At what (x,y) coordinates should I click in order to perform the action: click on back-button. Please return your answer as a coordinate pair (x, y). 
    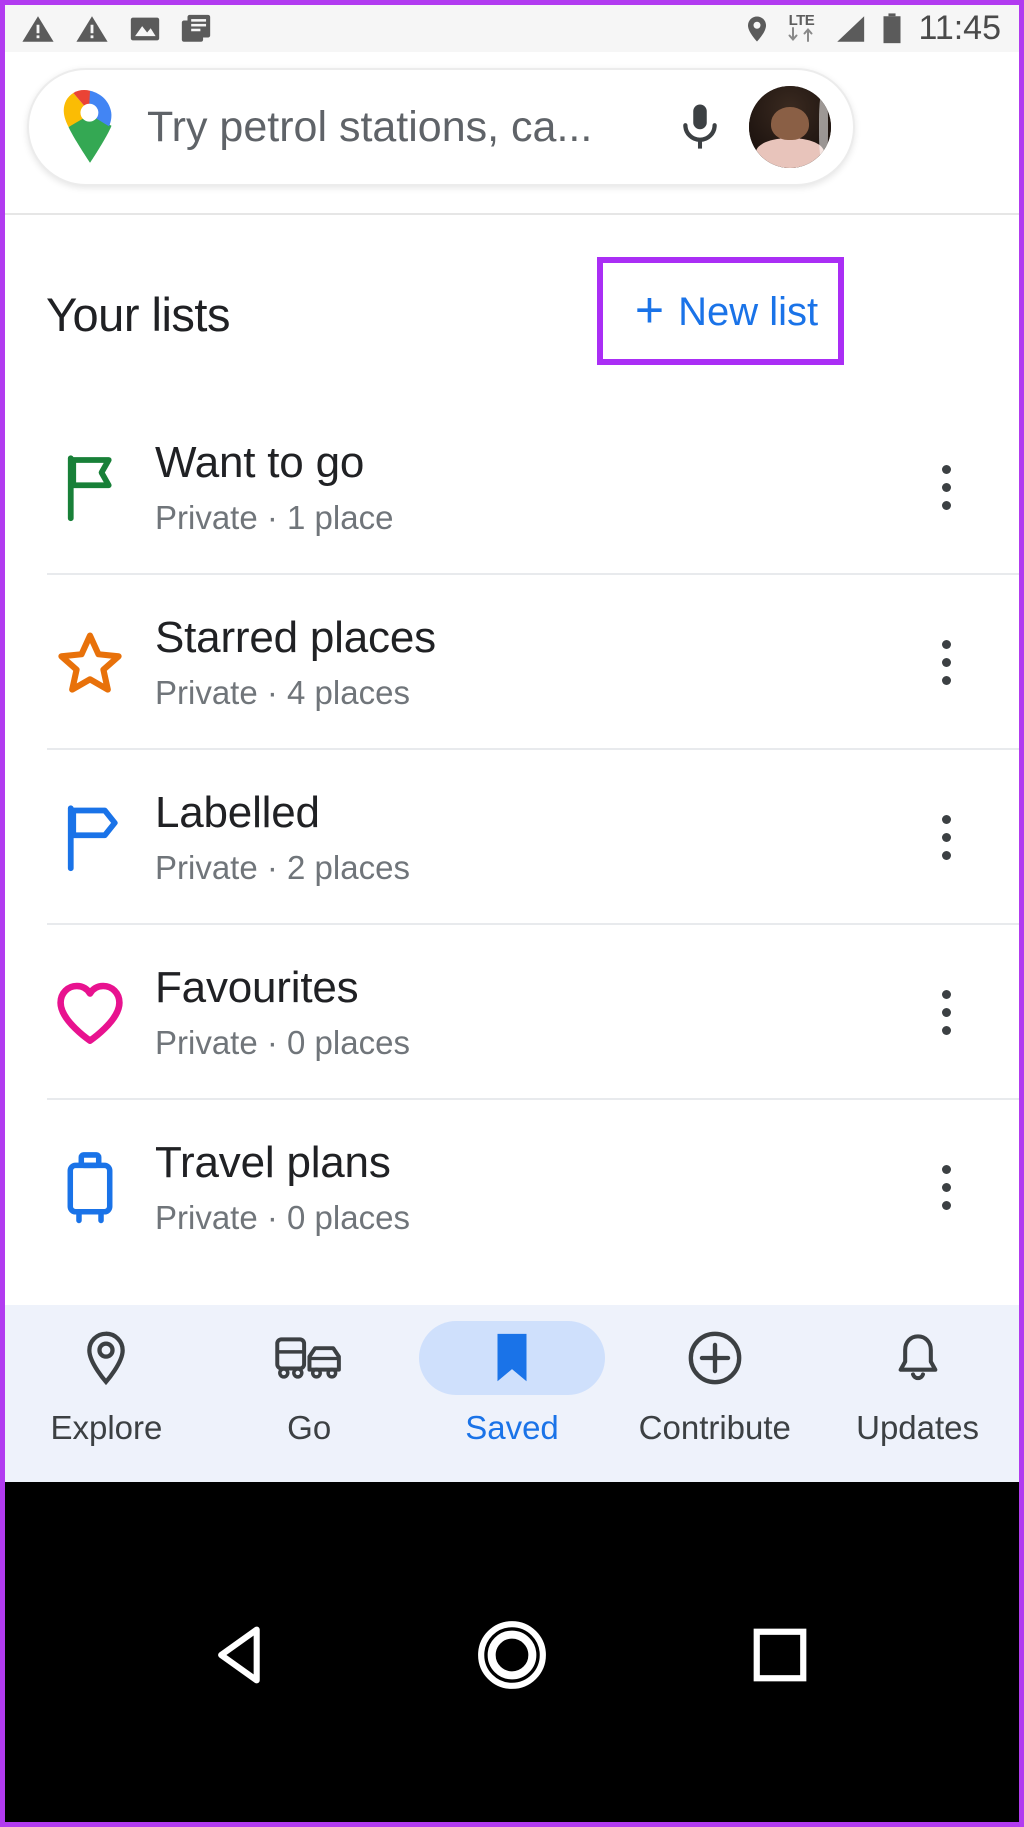
    Looking at the image, I should click on (244, 1655).